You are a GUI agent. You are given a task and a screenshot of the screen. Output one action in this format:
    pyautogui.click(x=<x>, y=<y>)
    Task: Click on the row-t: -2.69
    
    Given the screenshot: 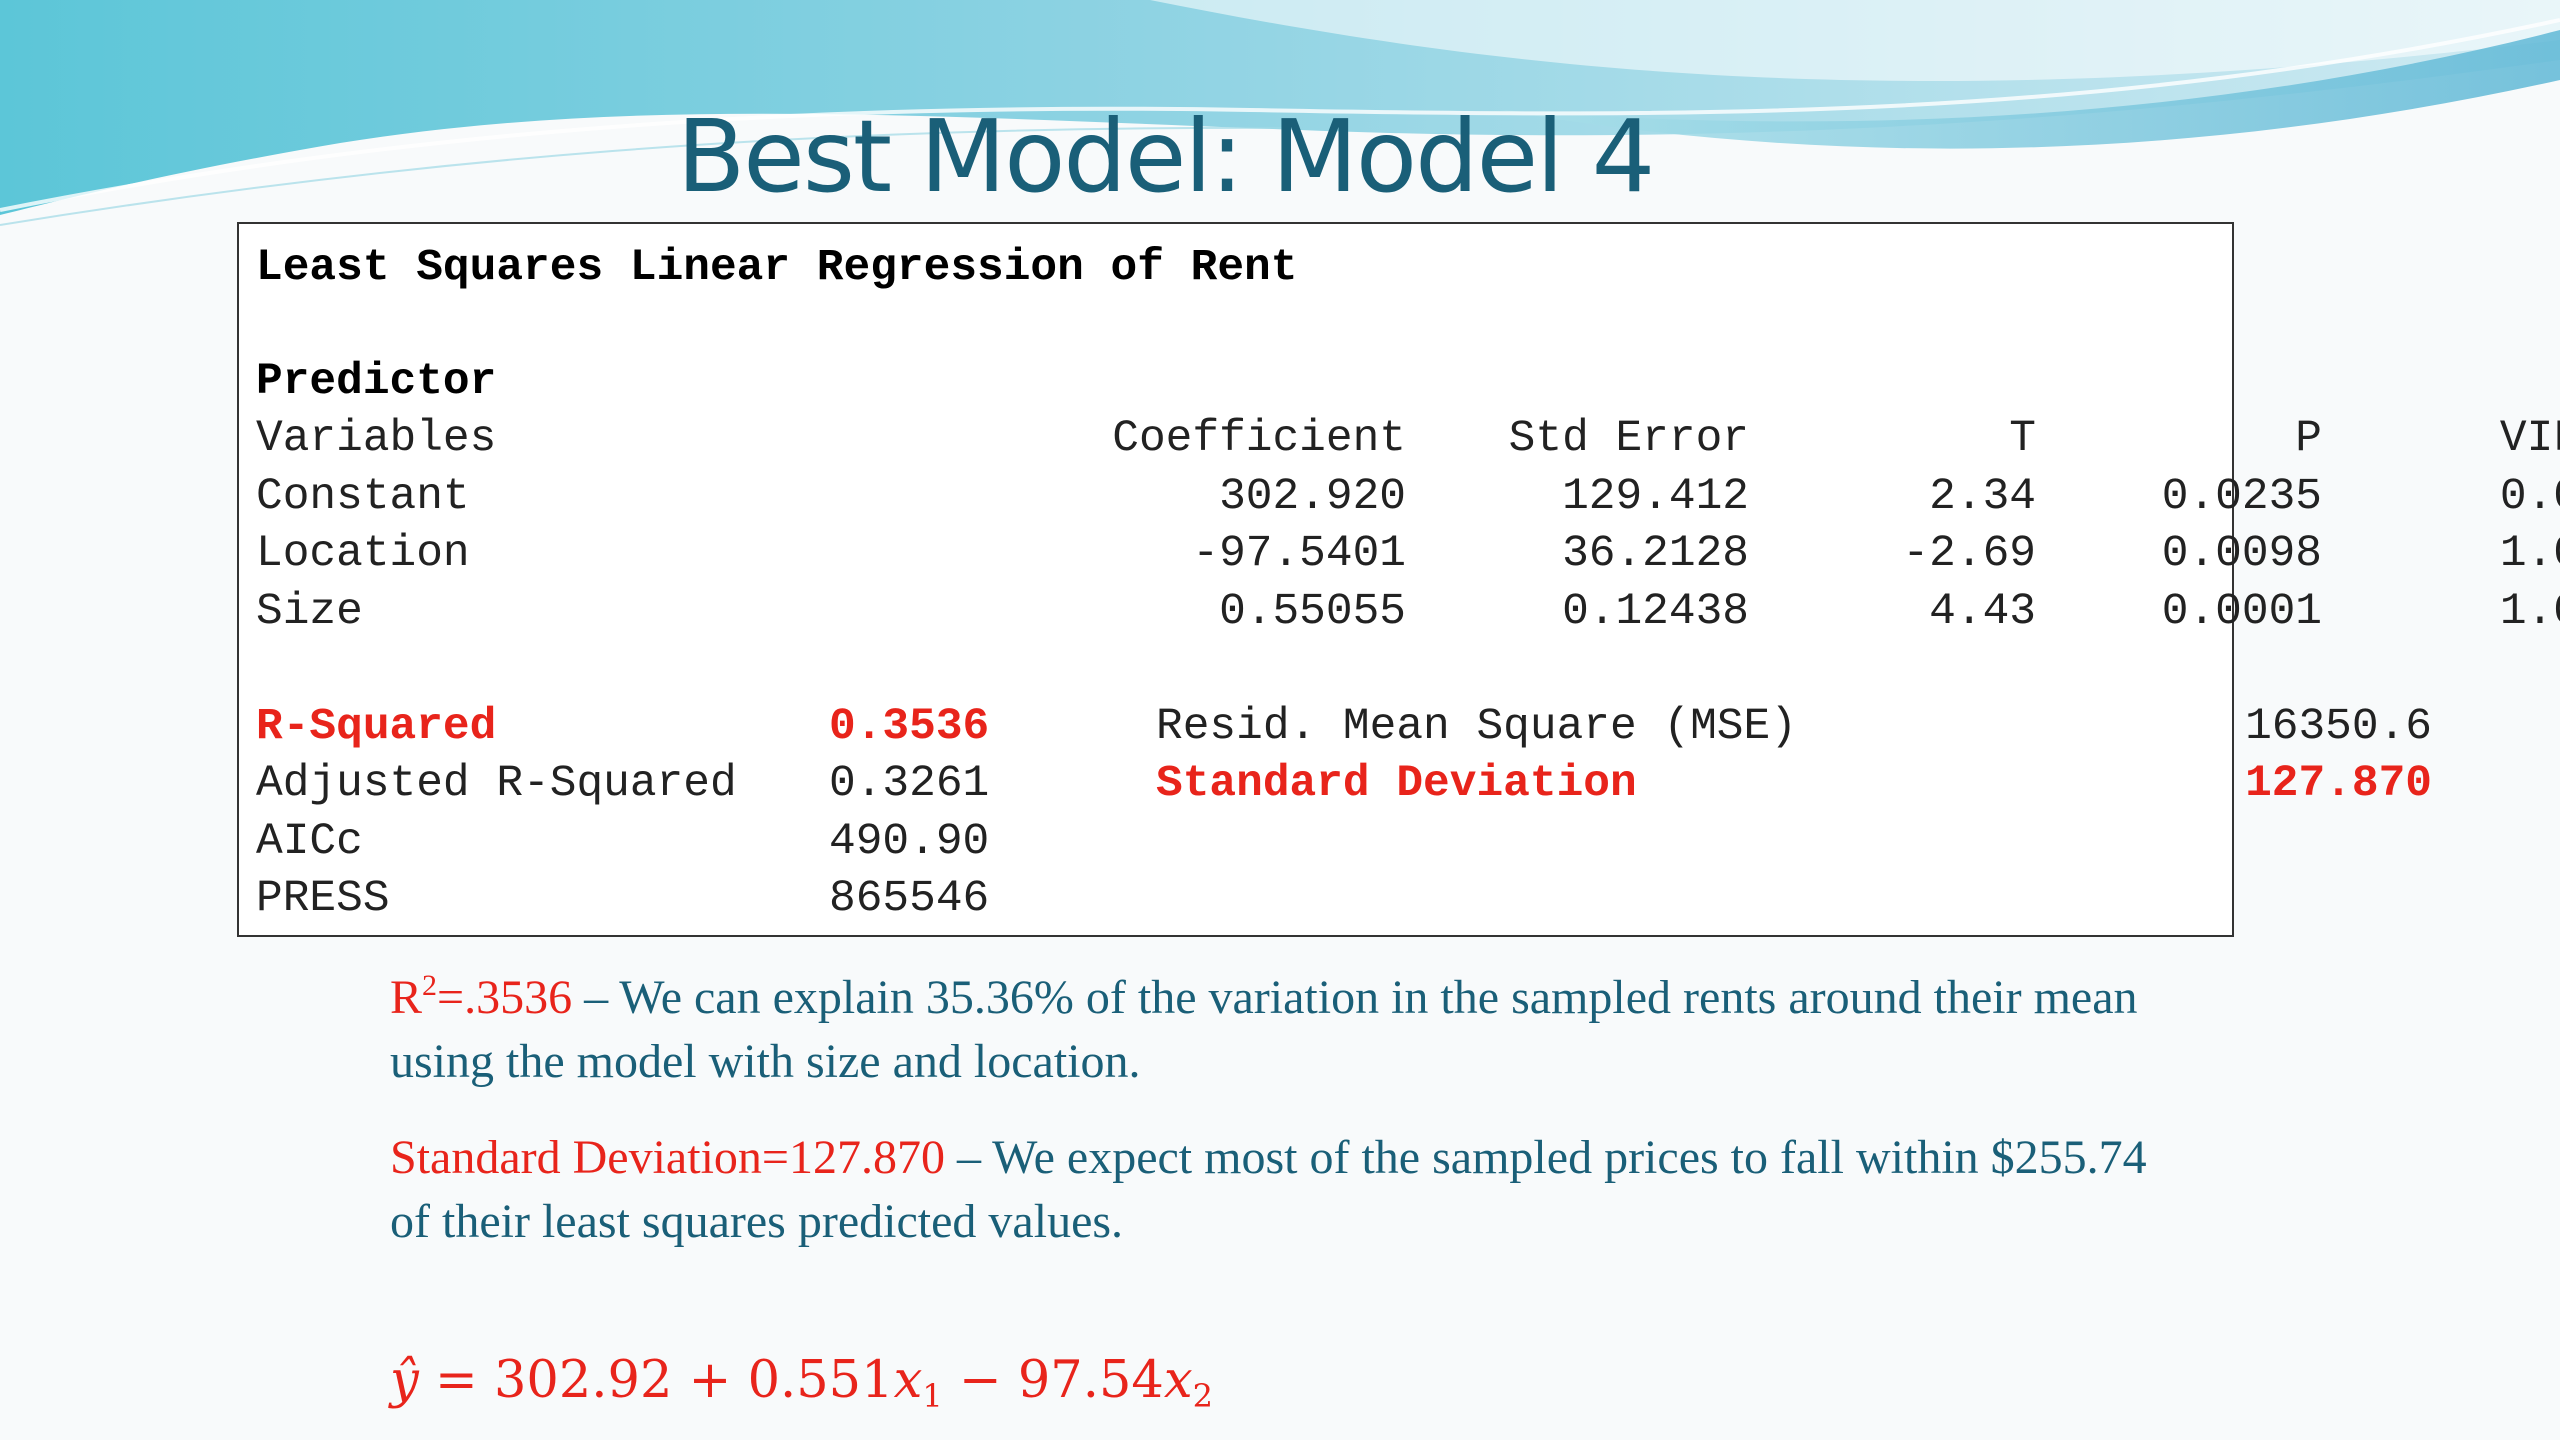 What is the action you would take?
    pyautogui.click(x=1969, y=554)
    